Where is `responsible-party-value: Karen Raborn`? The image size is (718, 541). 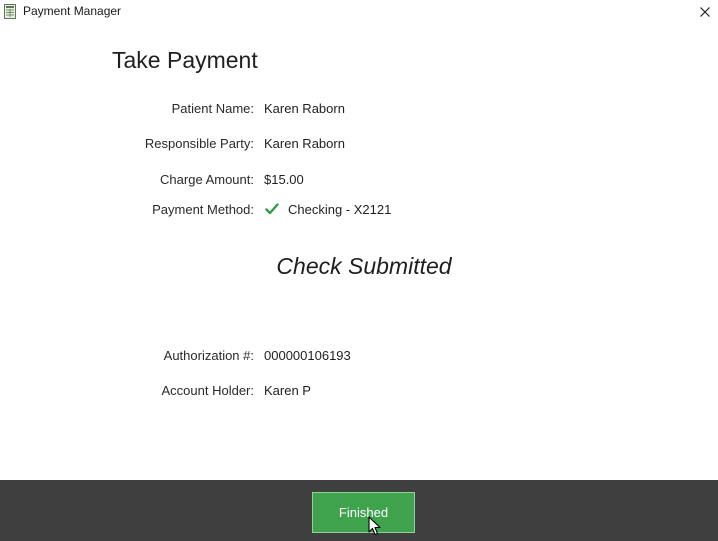 responsible-party-value: Karen Raborn is located at coordinates (304, 143).